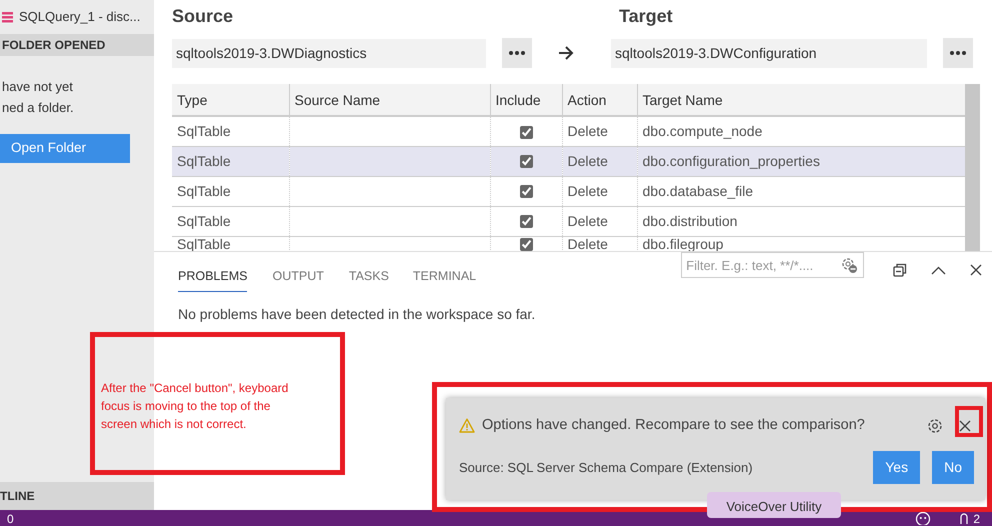 The height and width of the screenshot is (526, 992). Describe the element at coordinates (938, 270) in the screenshot. I see `chevron-up-icon` at that location.